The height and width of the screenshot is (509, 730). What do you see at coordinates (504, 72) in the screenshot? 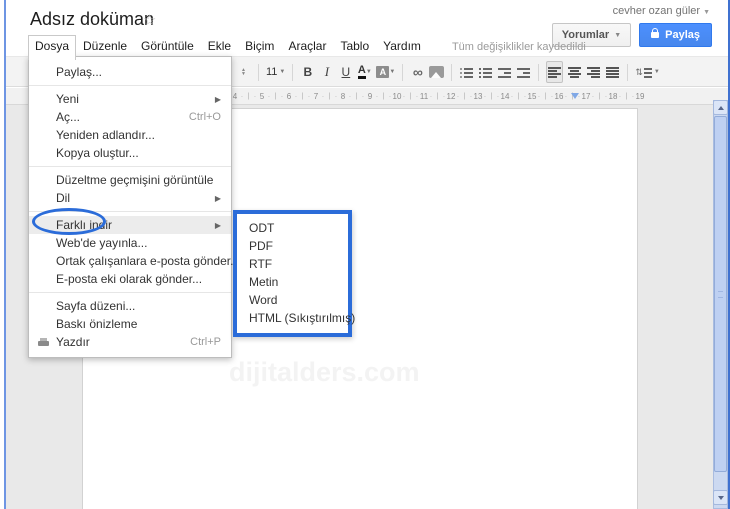
I see `decrease-indent-icon` at bounding box center [504, 72].